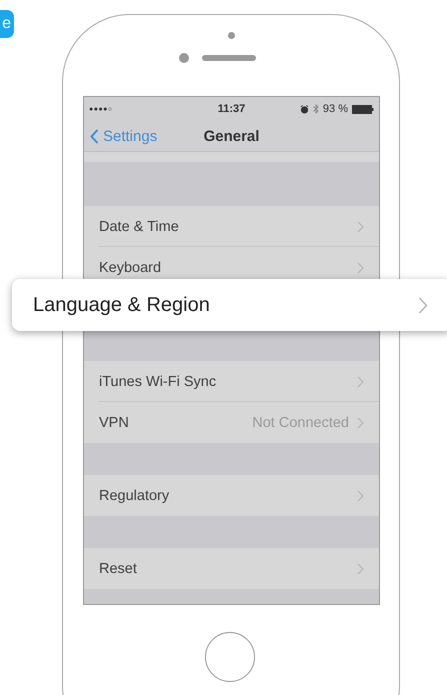 The height and width of the screenshot is (695, 447). I want to click on battery-percent: 93 %, so click(335, 109).